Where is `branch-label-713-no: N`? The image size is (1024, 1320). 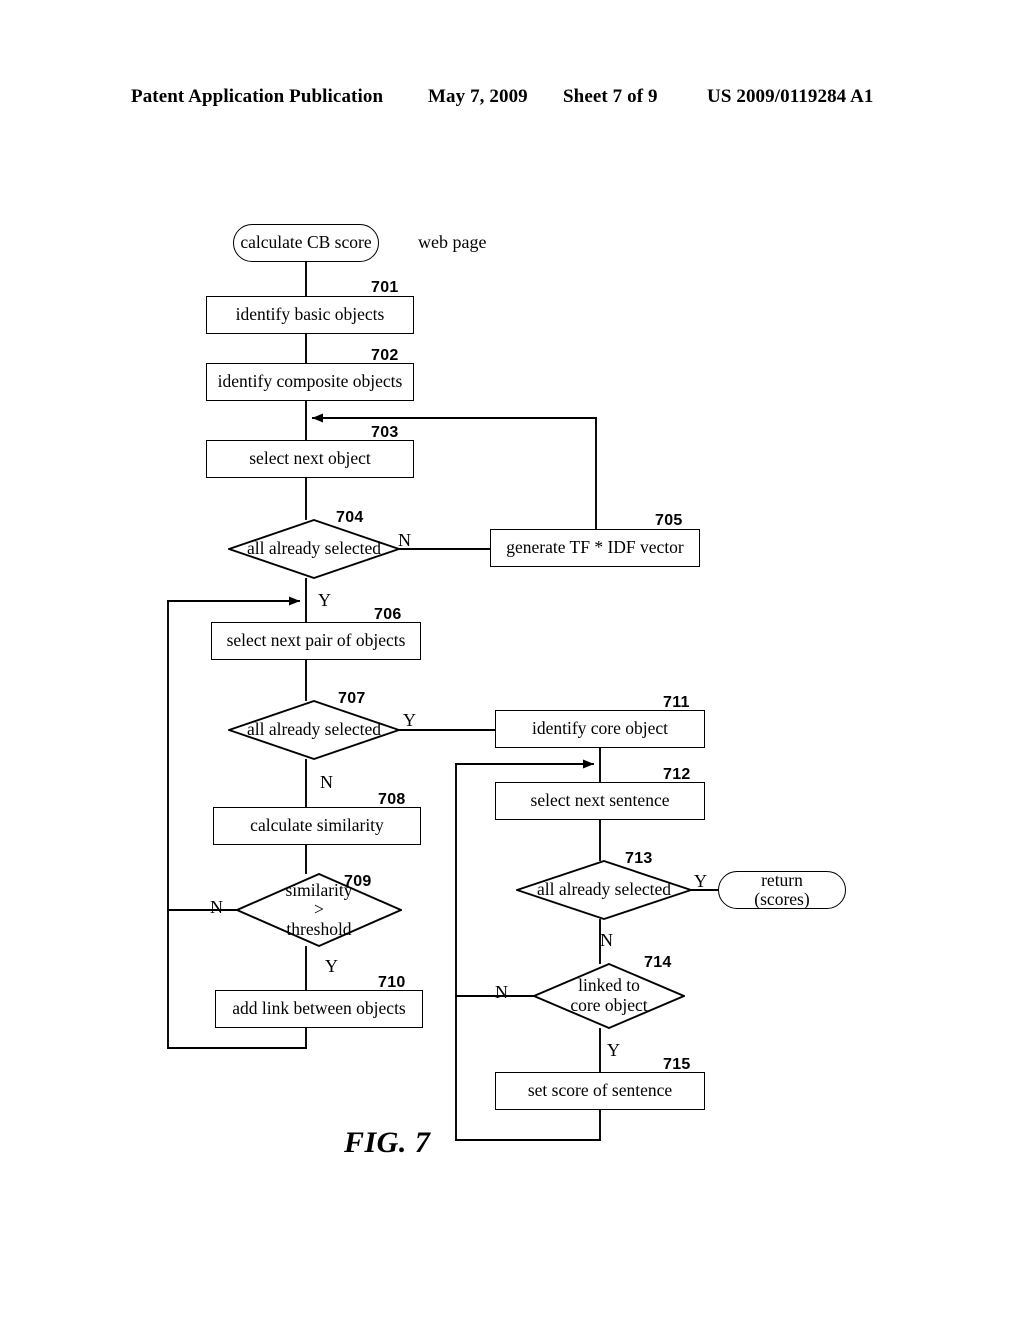 branch-label-713-no: N is located at coordinates (606, 940).